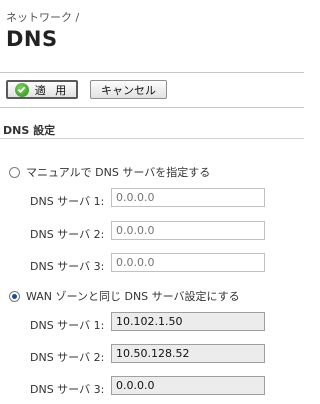 The width and height of the screenshot is (320, 404). What do you see at coordinates (14, 296) in the screenshot?
I see `wan-dns-radio` at bounding box center [14, 296].